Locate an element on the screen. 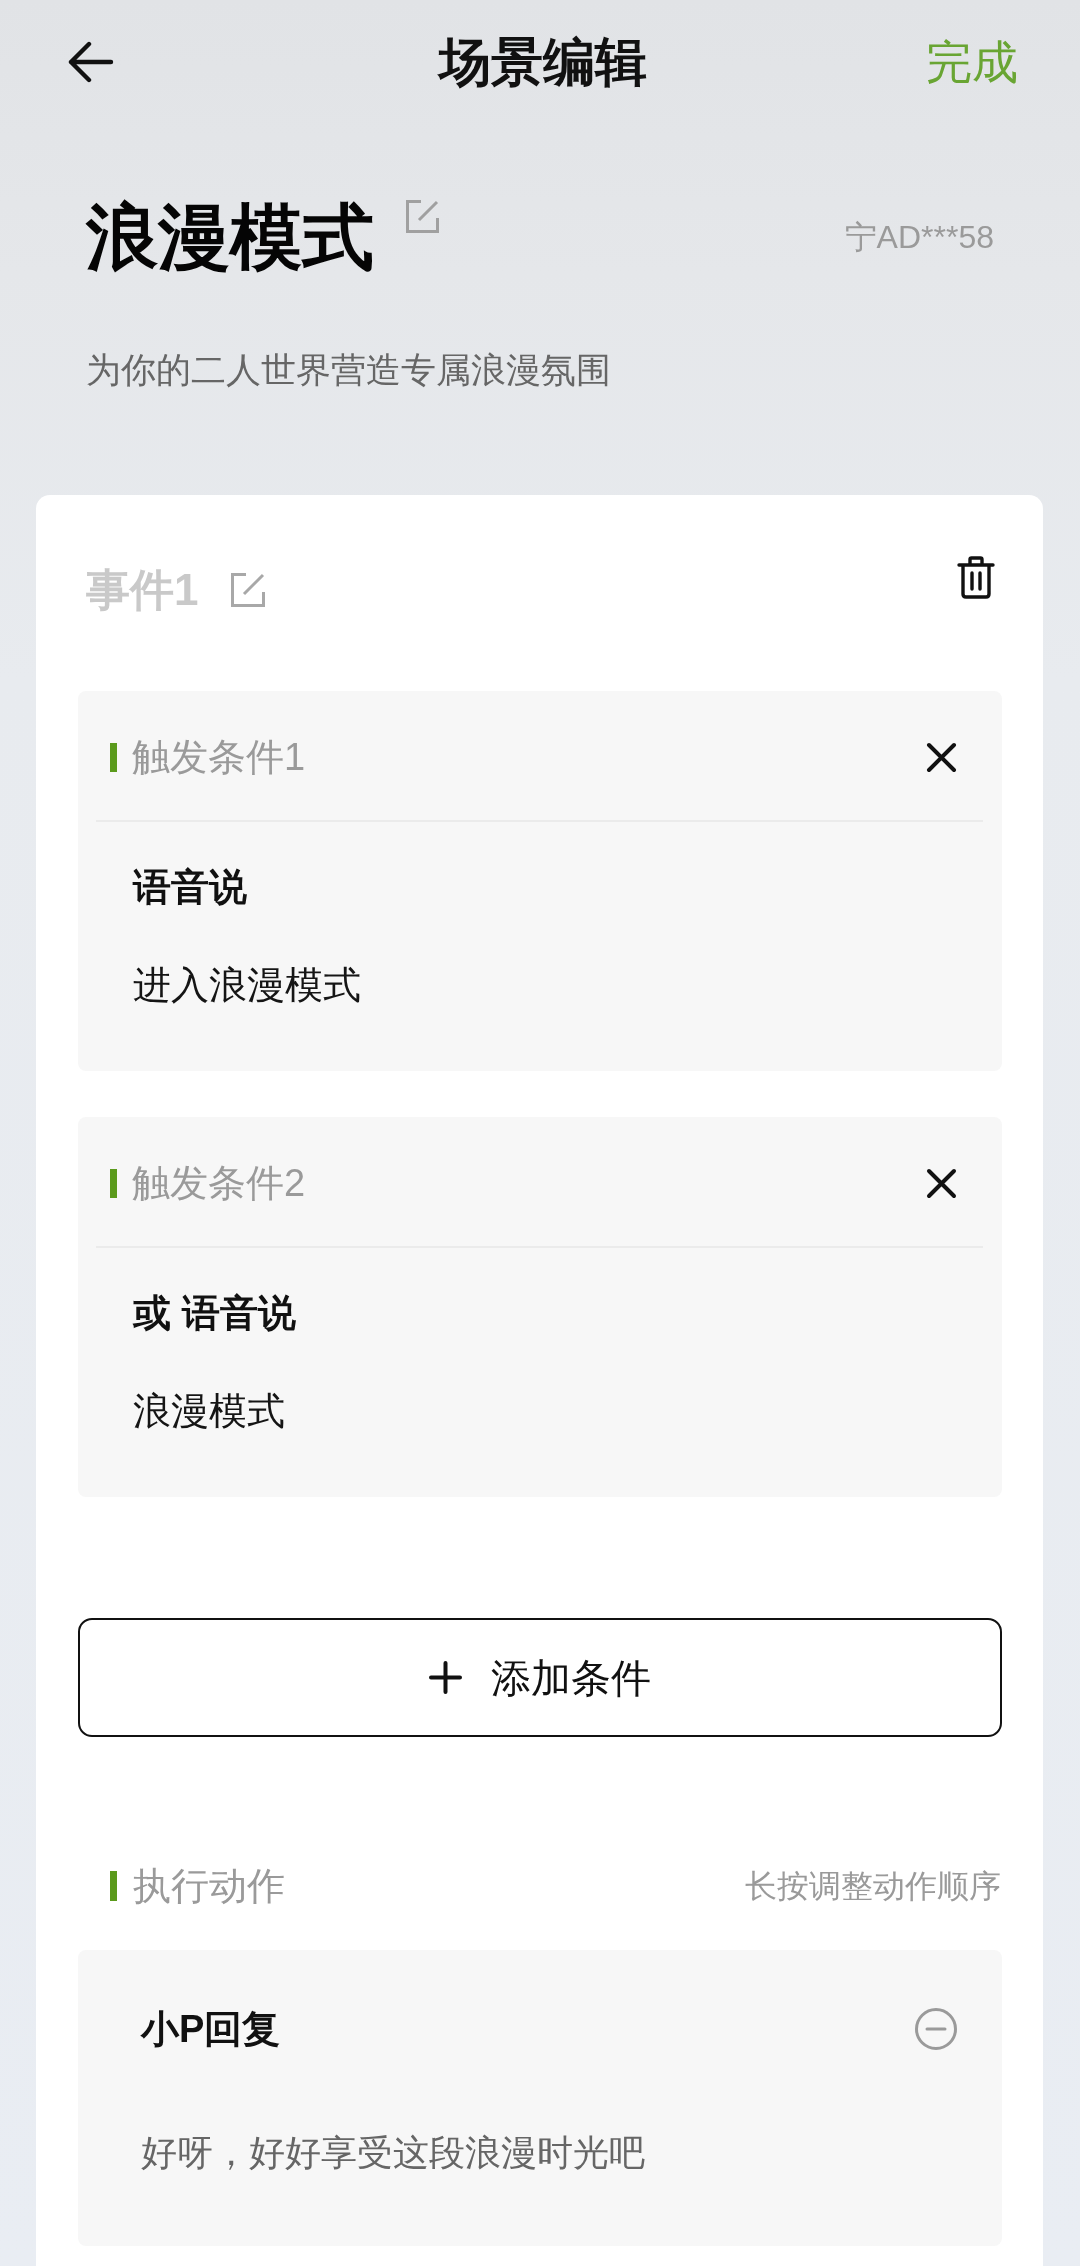 The height and width of the screenshot is (2266, 1080). plus-icon is located at coordinates (445, 1677).